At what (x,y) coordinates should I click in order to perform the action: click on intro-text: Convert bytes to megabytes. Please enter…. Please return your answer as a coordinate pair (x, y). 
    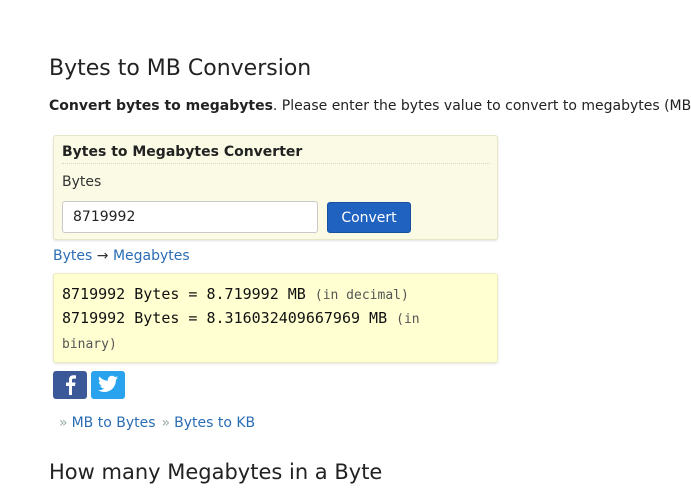
    Looking at the image, I should click on (370, 106).